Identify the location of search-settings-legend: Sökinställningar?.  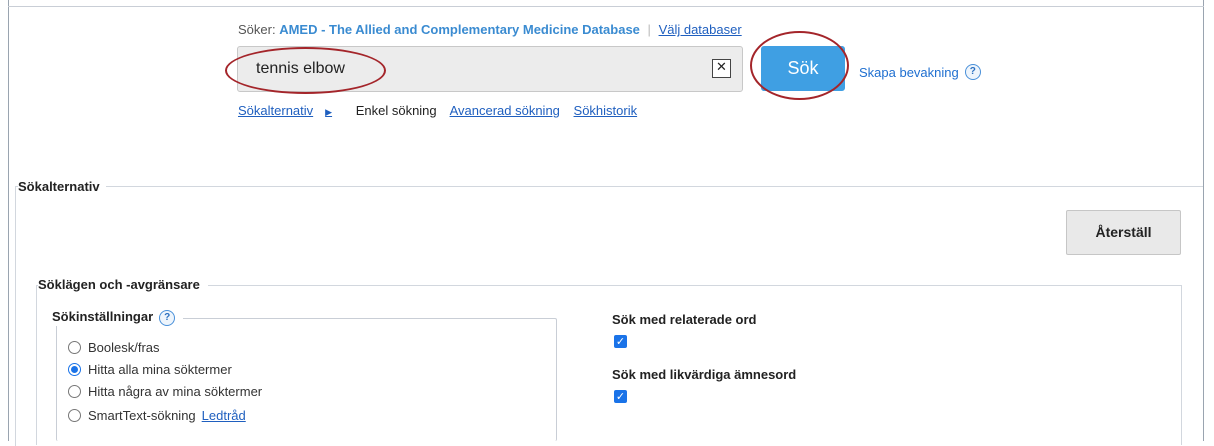
(117, 317).